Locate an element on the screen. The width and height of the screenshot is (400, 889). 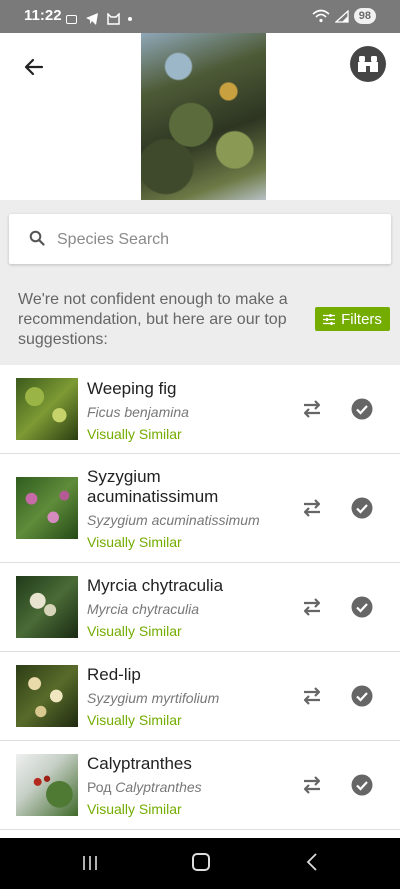
explore-button is located at coordinates (368, 64).